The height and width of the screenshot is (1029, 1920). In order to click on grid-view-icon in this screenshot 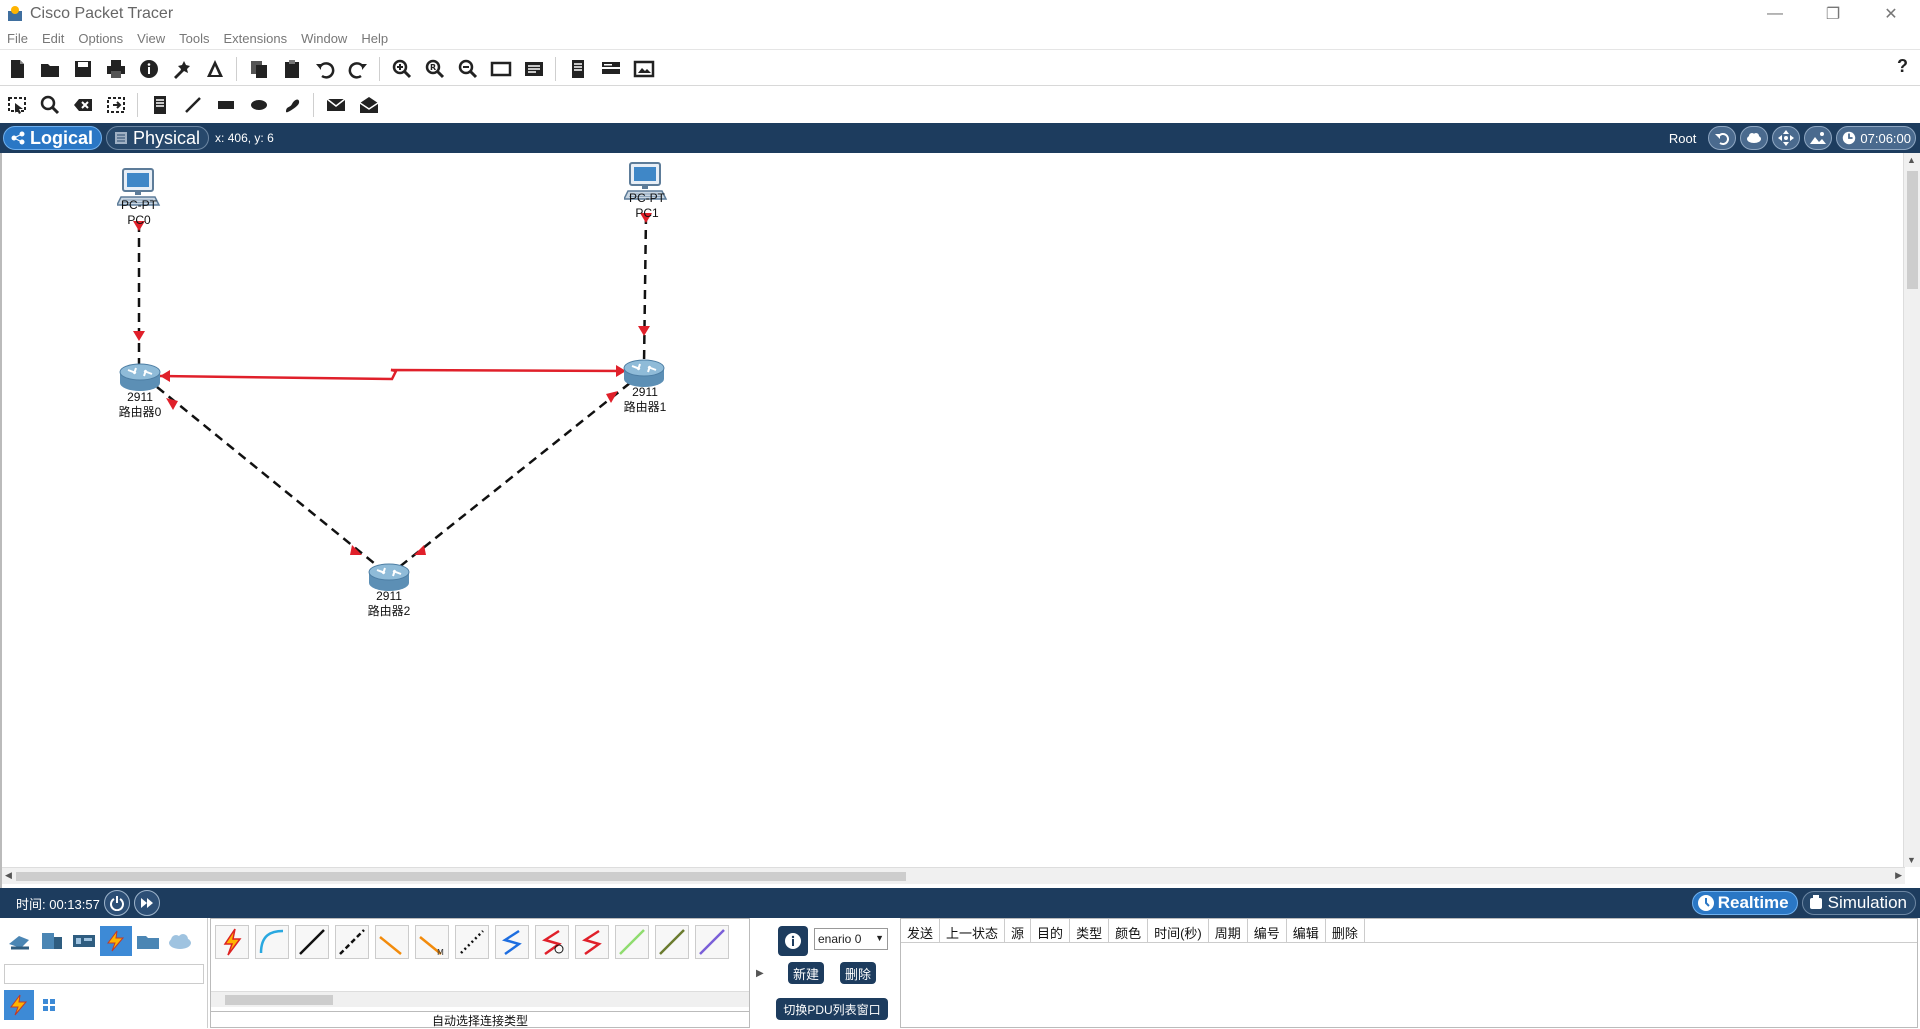, I will do `click(49, 1005)`.